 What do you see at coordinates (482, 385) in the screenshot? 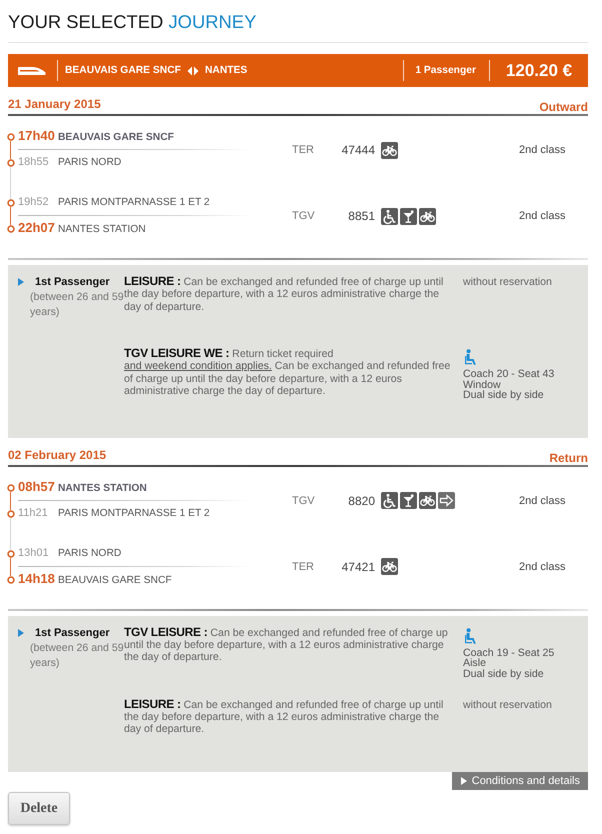
I see `seat-detail: Window` at bounding box center [482, 385].